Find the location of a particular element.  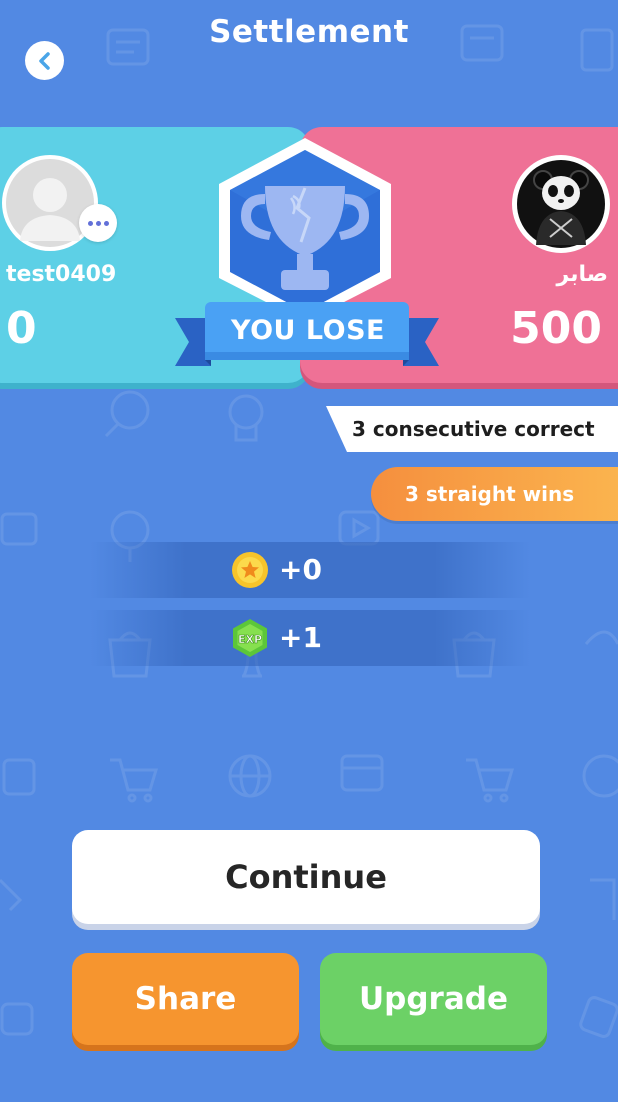

avatar-left is located at coordinates (50, 203).